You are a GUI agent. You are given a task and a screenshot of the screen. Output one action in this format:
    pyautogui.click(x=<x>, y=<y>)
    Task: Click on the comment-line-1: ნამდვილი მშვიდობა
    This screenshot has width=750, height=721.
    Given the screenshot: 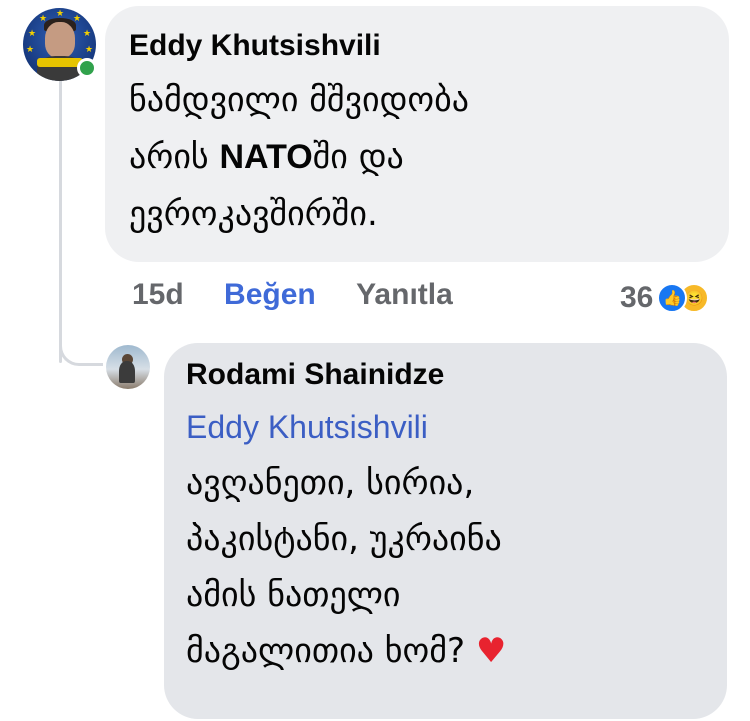 What is the action you would take?
    pyautogui.click(x=299, y=100)
    